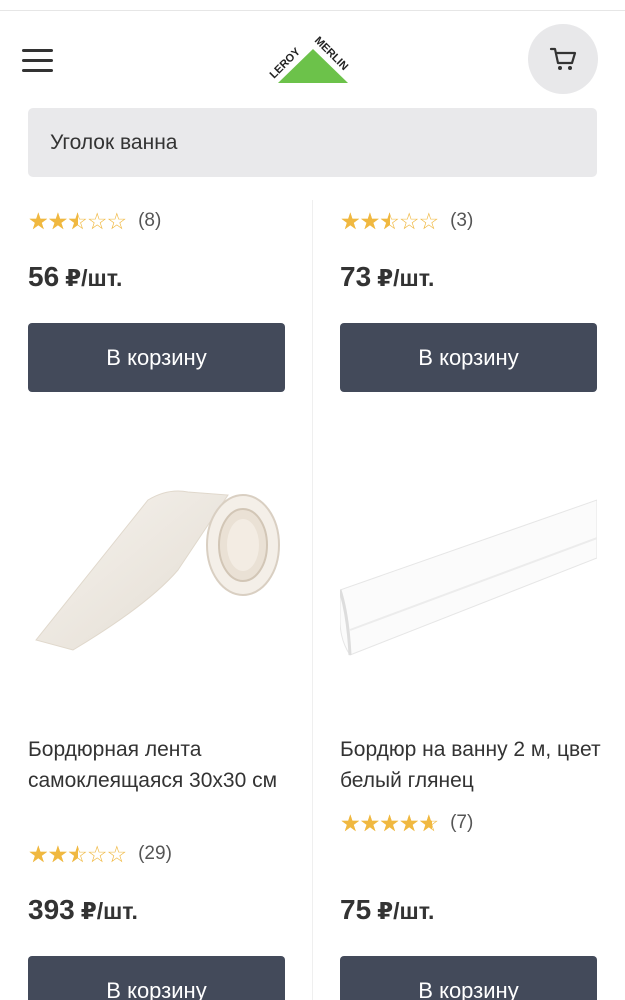 This screenshot has width=625, height=1000. I want to click on cart-button, so click(563, 59).